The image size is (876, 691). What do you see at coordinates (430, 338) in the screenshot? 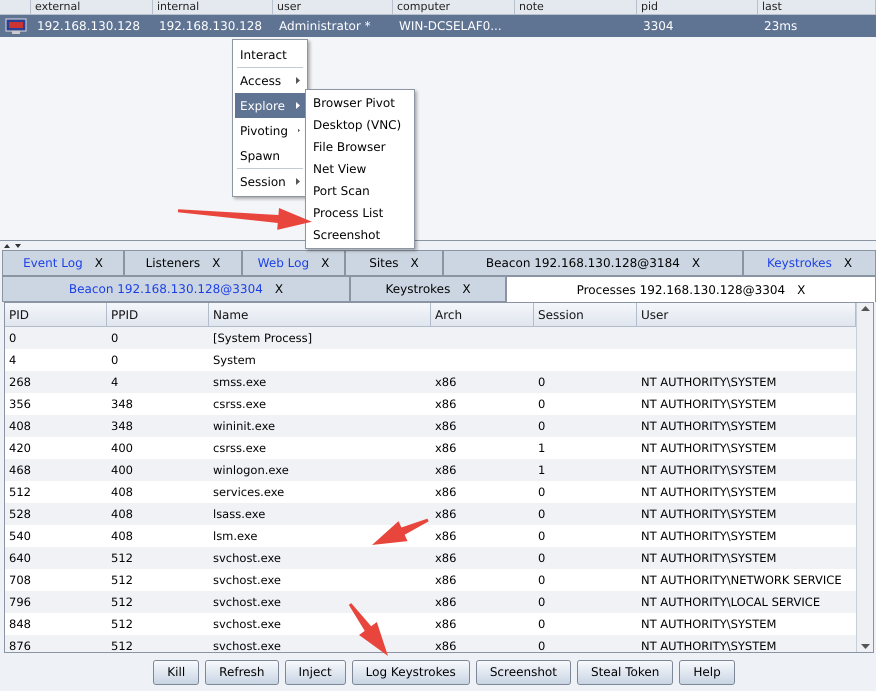
I see `table-row: 0 0 [System Process]` at bounding box center [430, 338].